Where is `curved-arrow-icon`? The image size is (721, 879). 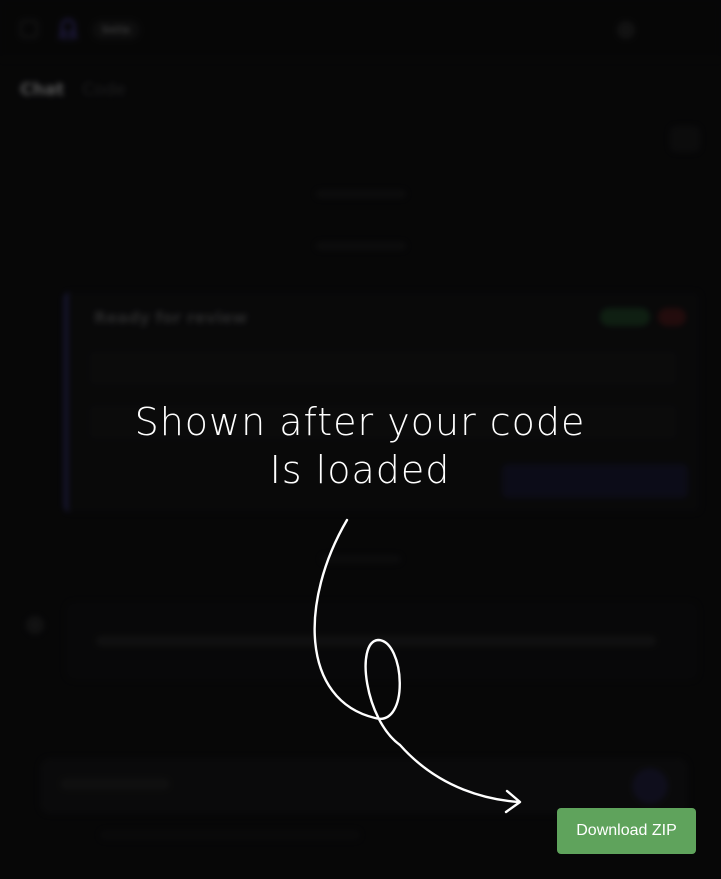 curved-arrow-icon is located at coordinates (417, 666).